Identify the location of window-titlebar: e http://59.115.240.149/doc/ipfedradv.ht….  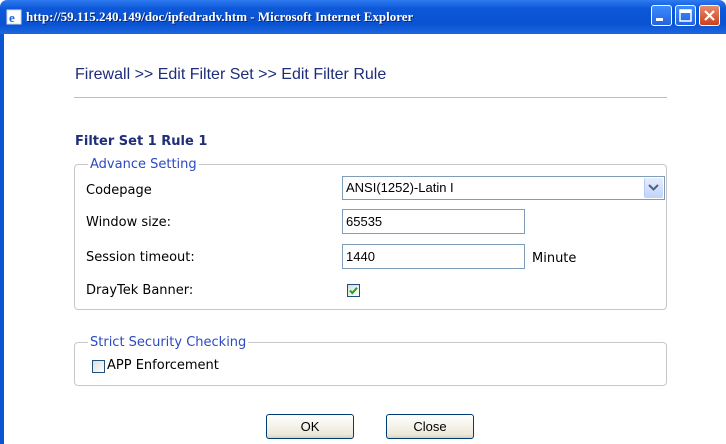
(363, 17).